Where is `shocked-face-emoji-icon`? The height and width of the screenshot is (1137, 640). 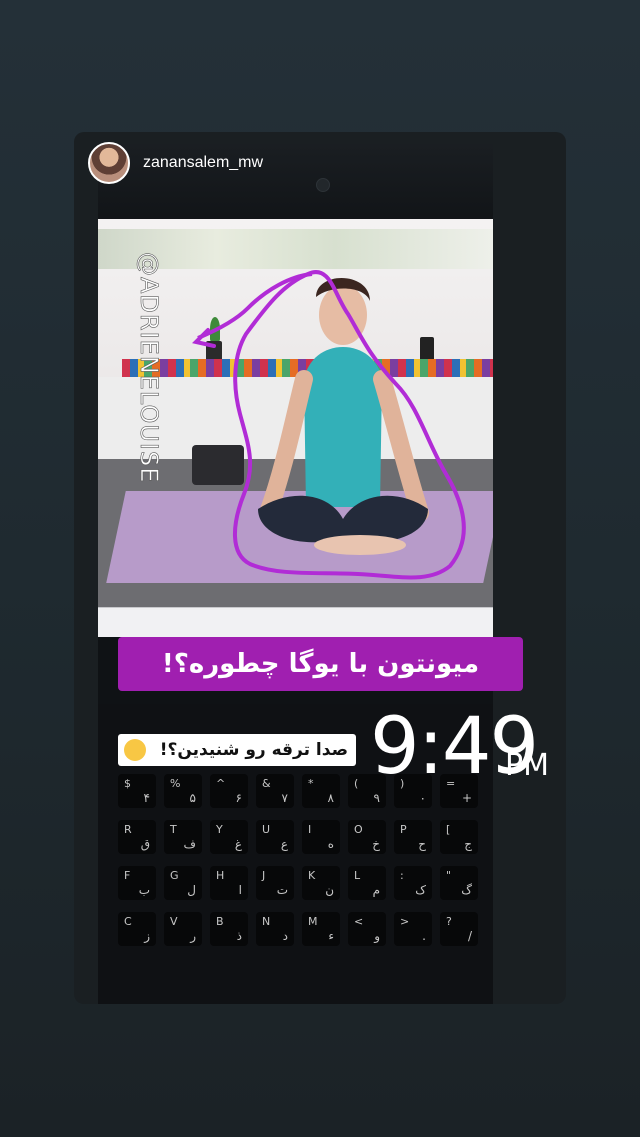
shocked-face-emoji-icon is located at coordinates (135, 750).